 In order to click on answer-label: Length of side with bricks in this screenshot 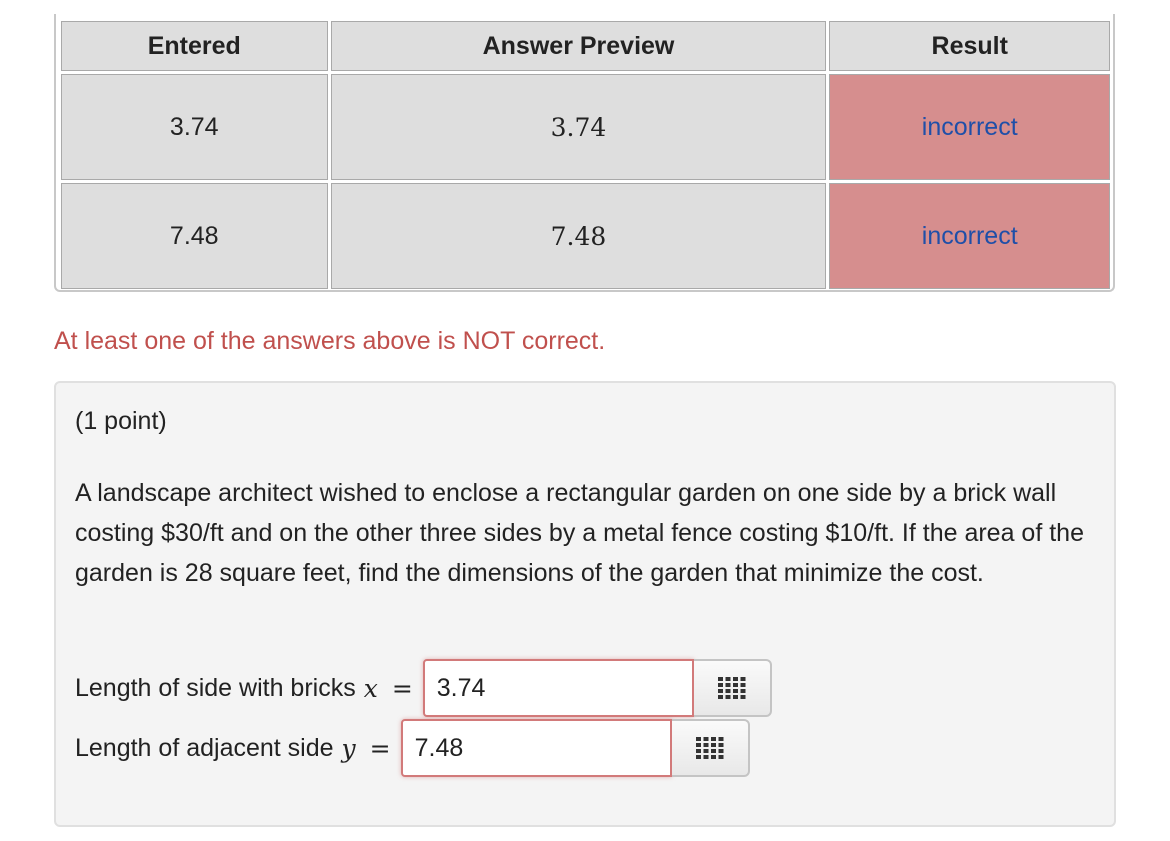, I will do `click(215, 687)`.